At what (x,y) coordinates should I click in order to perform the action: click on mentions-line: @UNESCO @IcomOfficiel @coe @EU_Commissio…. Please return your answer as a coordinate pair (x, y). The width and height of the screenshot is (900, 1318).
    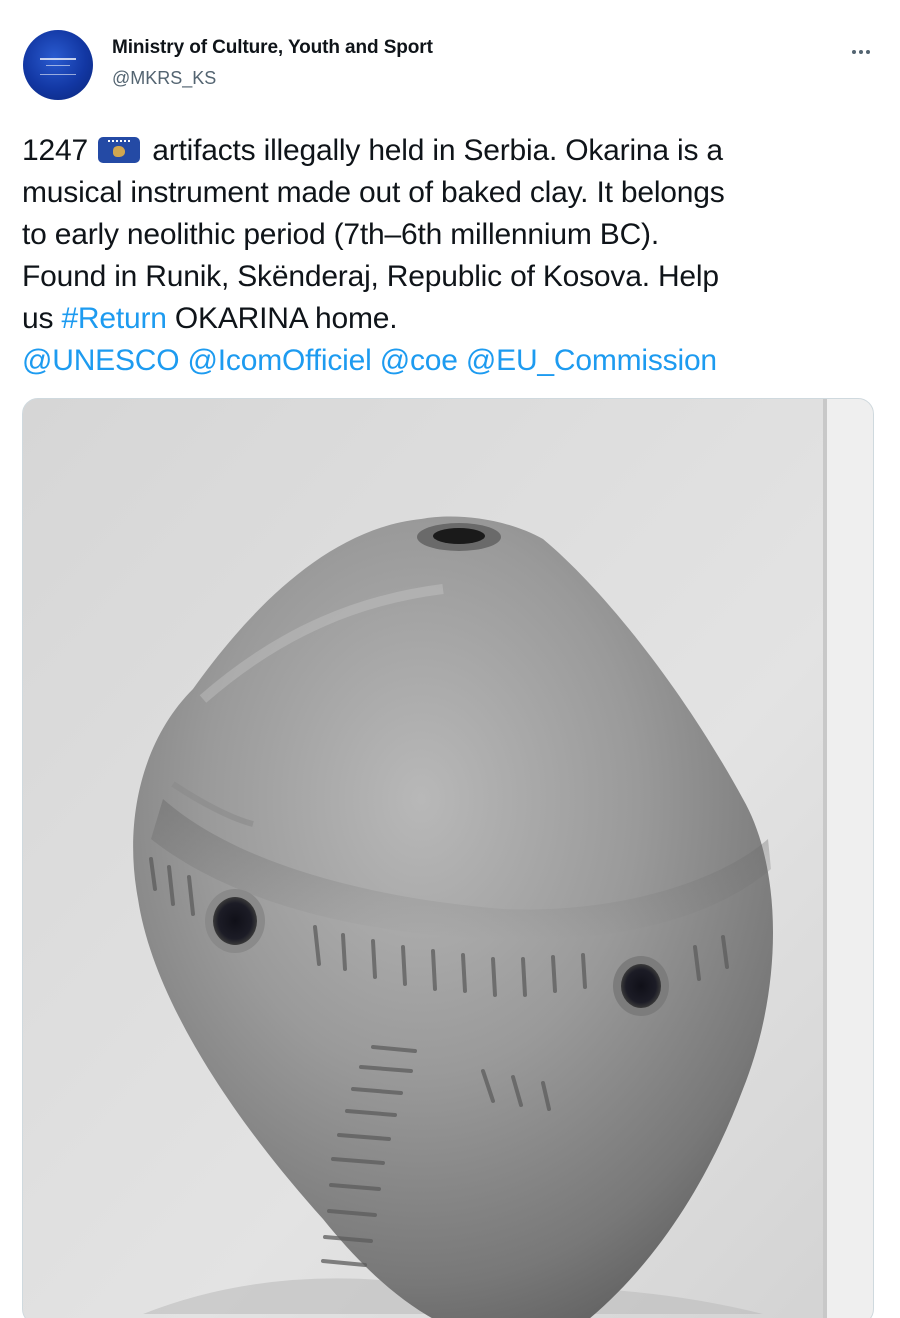
    Looking at the image, I should click on (447, 361).